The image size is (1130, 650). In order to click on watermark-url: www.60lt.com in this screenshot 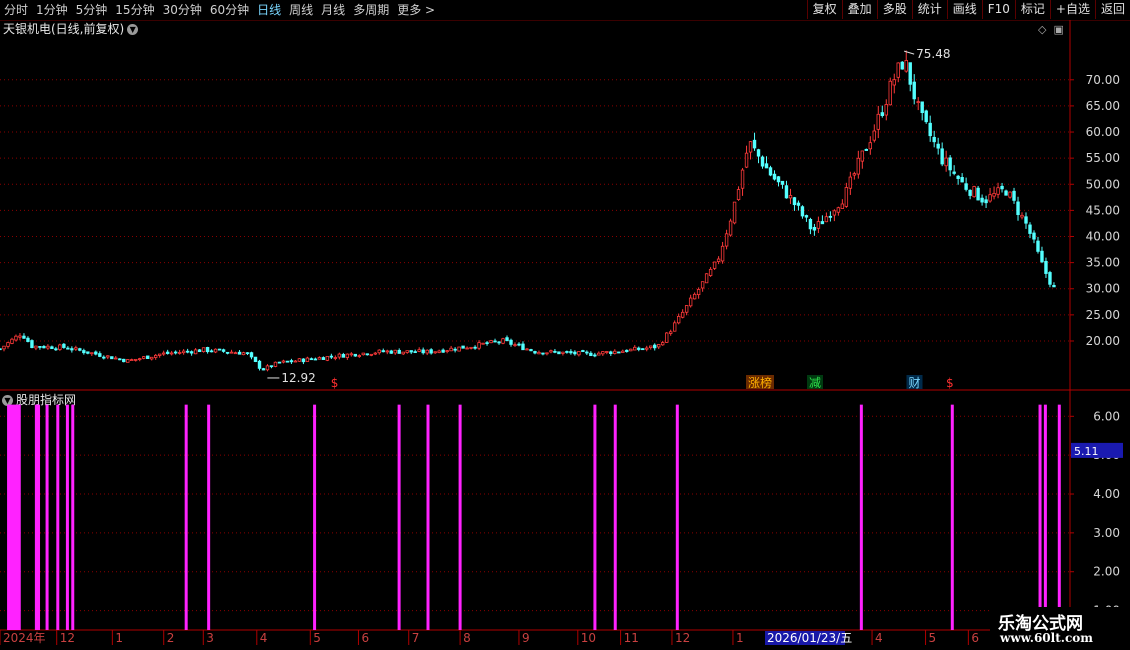, I will do `click(1046, 638)`.